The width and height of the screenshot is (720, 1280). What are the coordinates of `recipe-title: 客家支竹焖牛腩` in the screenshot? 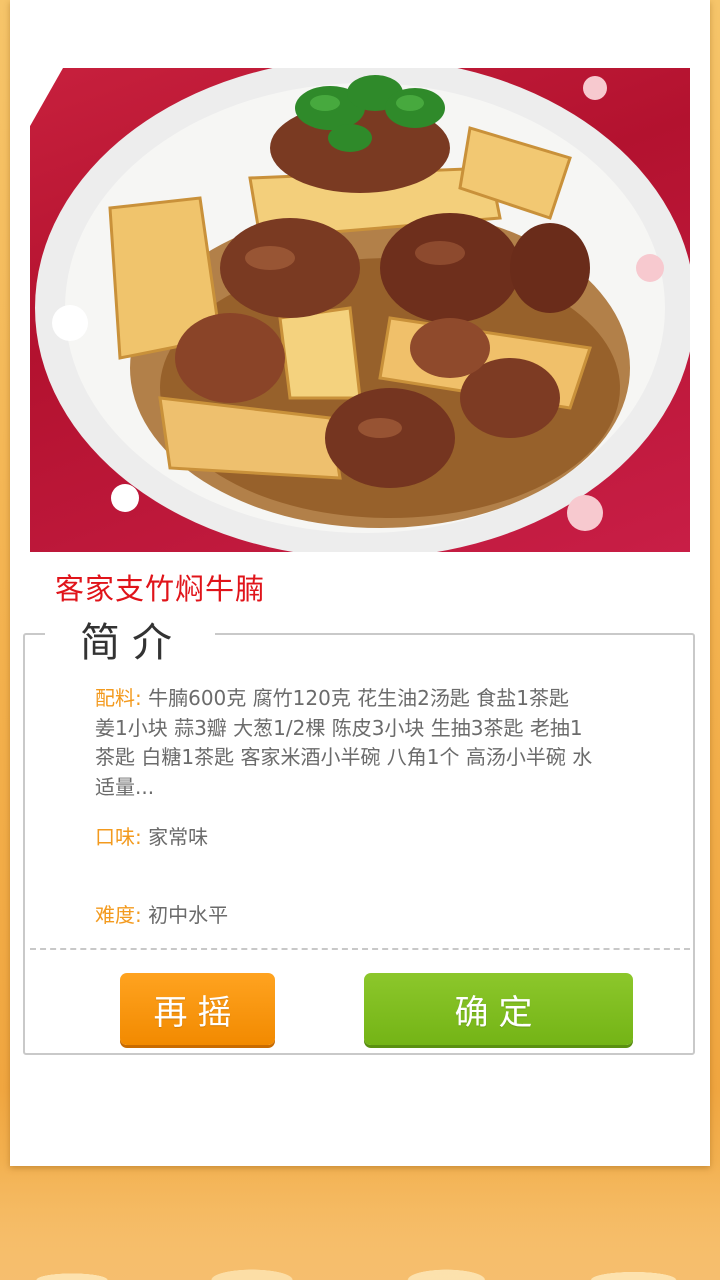 It's located at (160, 589).